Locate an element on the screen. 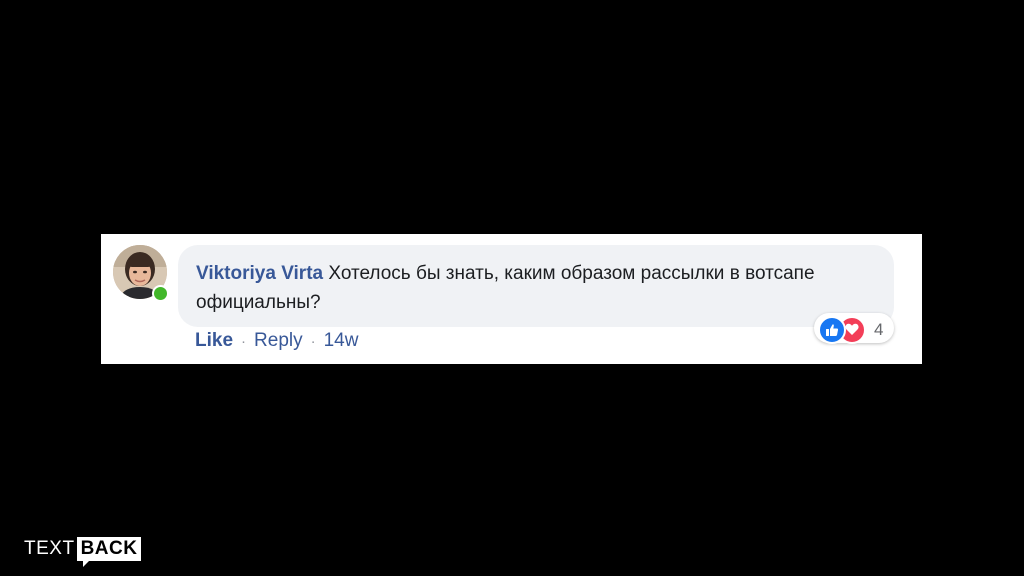 This screenshot has height=576, width=1024. like-icon is located at coordinates (832, 329).